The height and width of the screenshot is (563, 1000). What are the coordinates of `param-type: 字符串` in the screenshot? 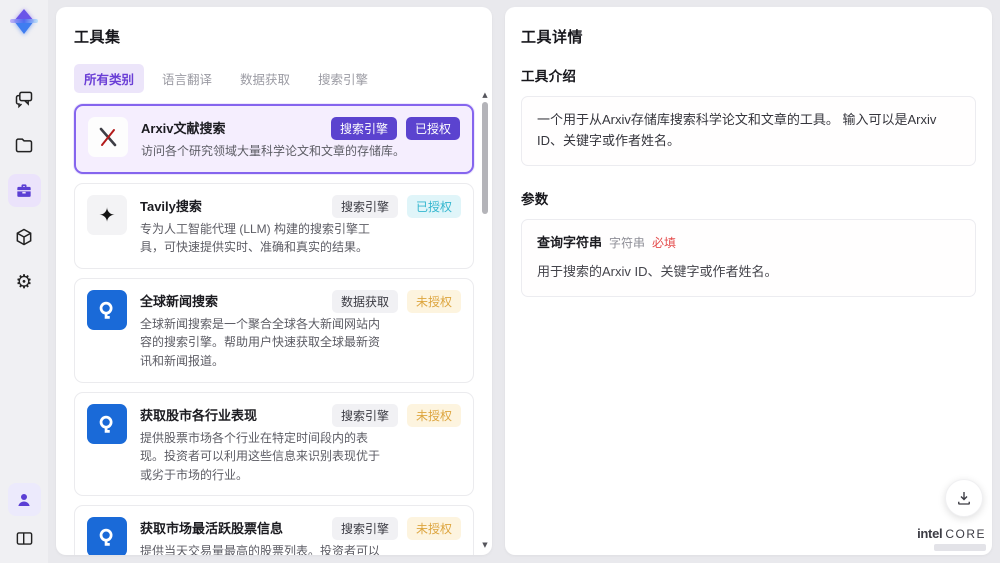 It's located at (627, 242).